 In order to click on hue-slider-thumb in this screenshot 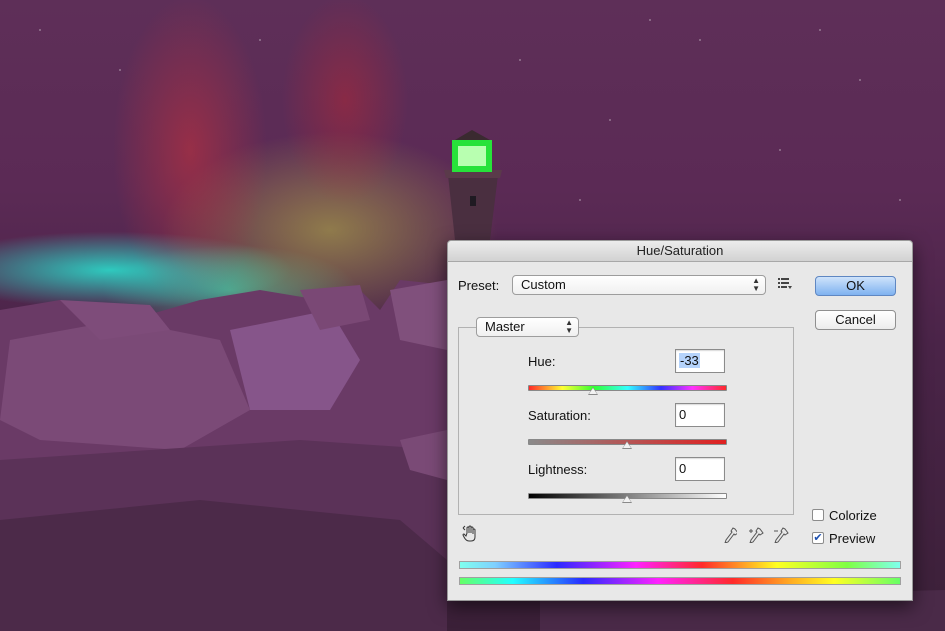, I will do `click(593, 391)`.